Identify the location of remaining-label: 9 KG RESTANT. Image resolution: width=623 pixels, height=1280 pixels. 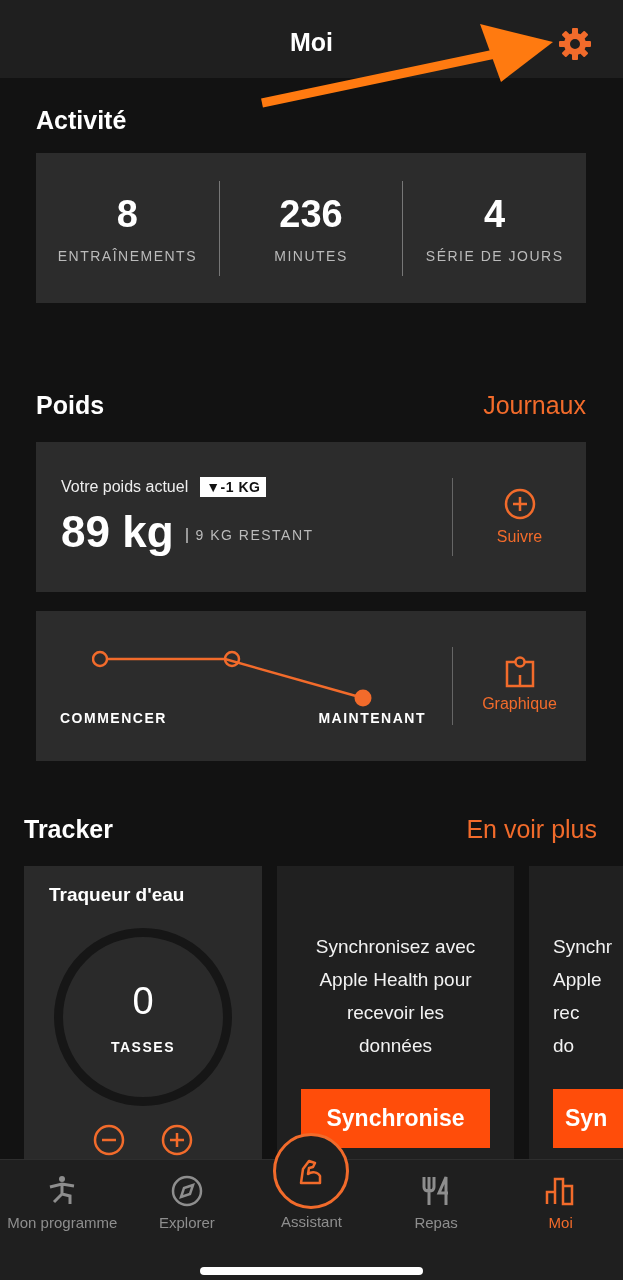
(249, 535).